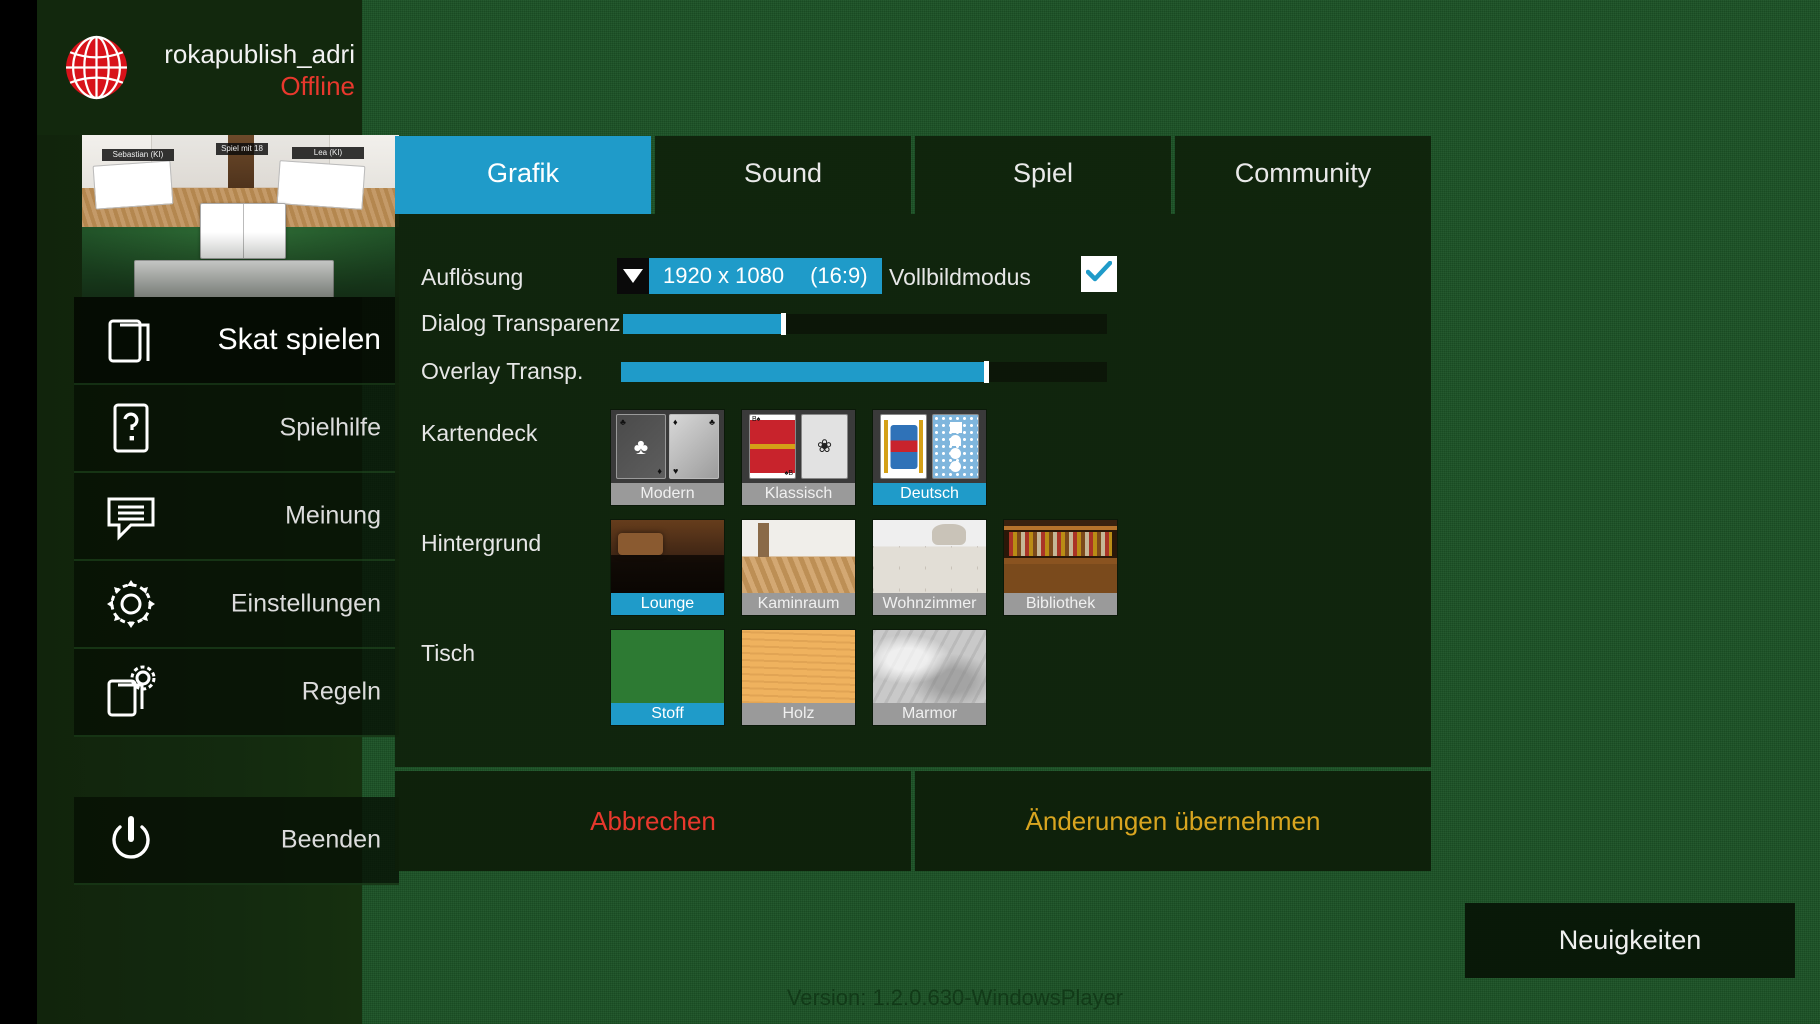 The width and height of the screenshot is (1820, 1024). I want to click on table-option-label: Marmor, so click(929, 714).